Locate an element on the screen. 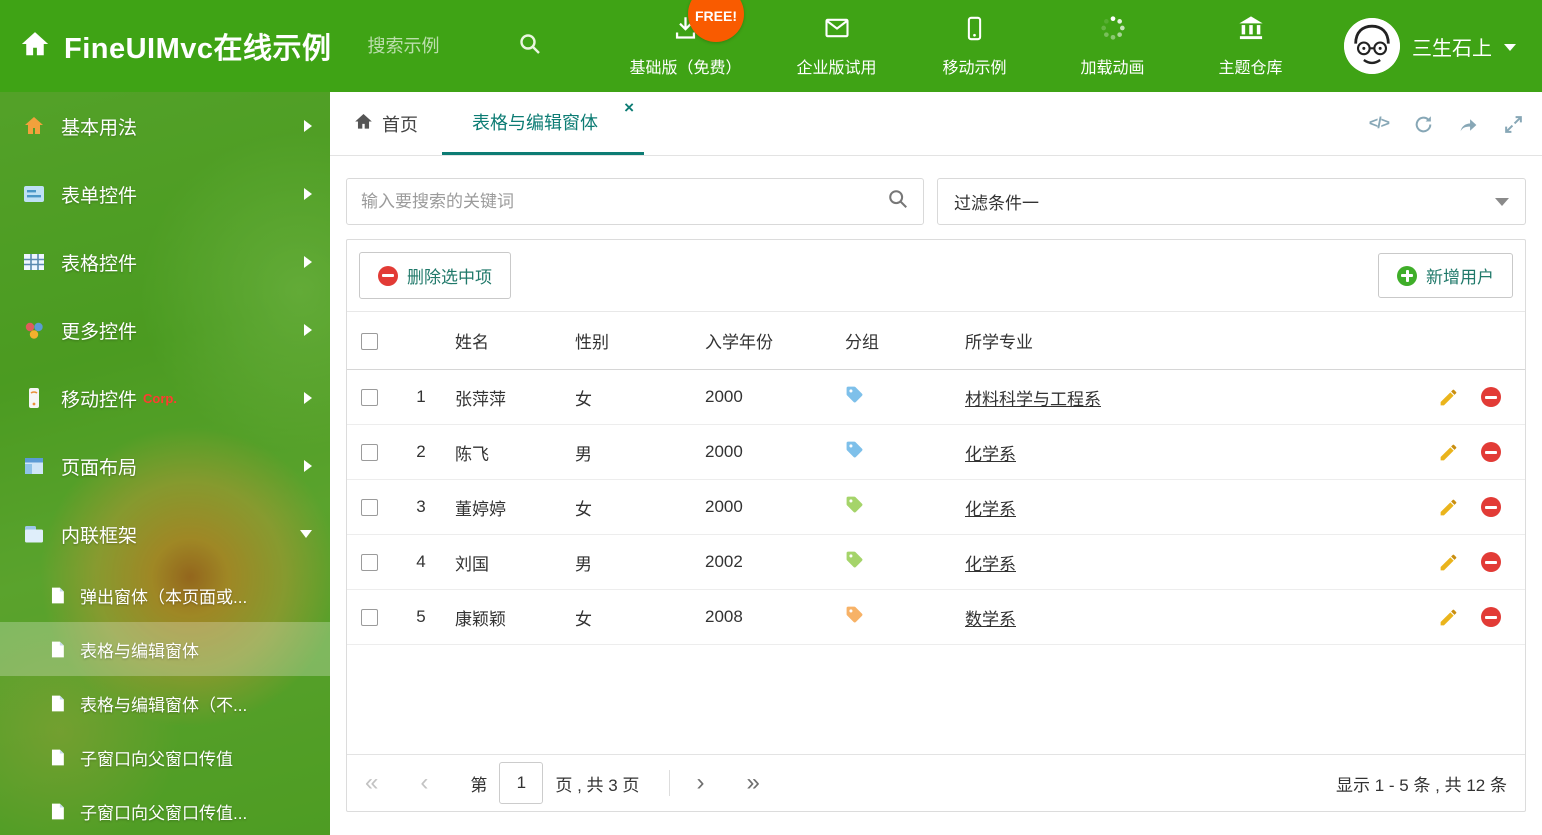 The image size is (1542, 835). form-icon is located at coordinates (34, 194).